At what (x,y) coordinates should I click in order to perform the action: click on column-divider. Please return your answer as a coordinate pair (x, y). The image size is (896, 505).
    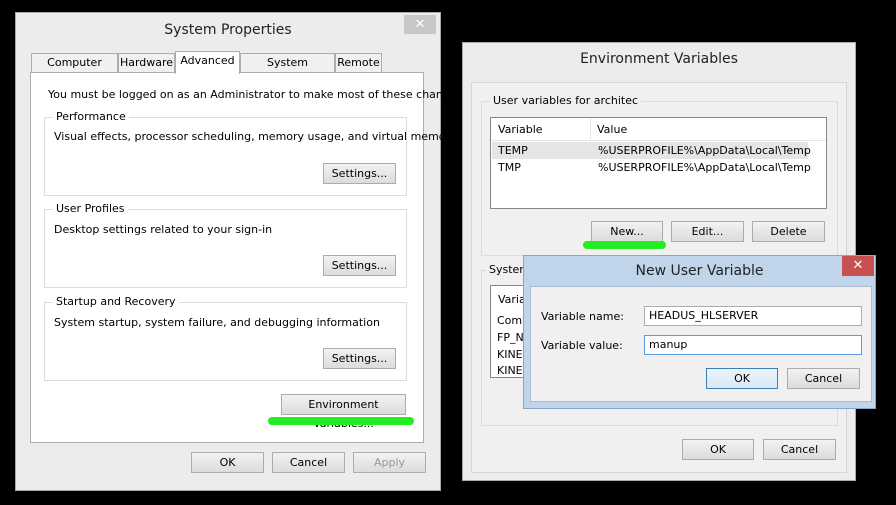
    Looking at the image, I should click on (590, 129).